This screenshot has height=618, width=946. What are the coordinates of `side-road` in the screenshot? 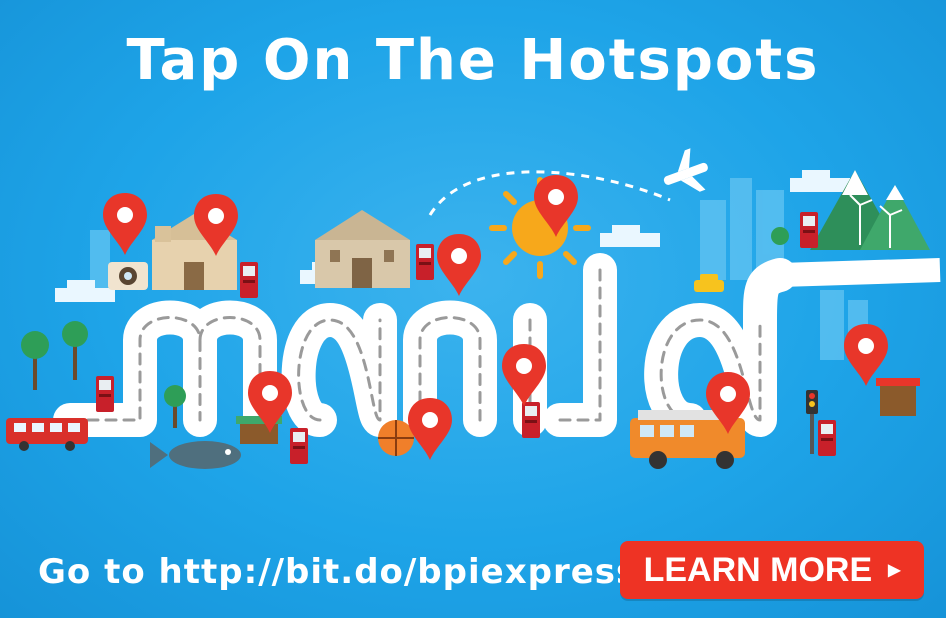 It's located at (860, 272).